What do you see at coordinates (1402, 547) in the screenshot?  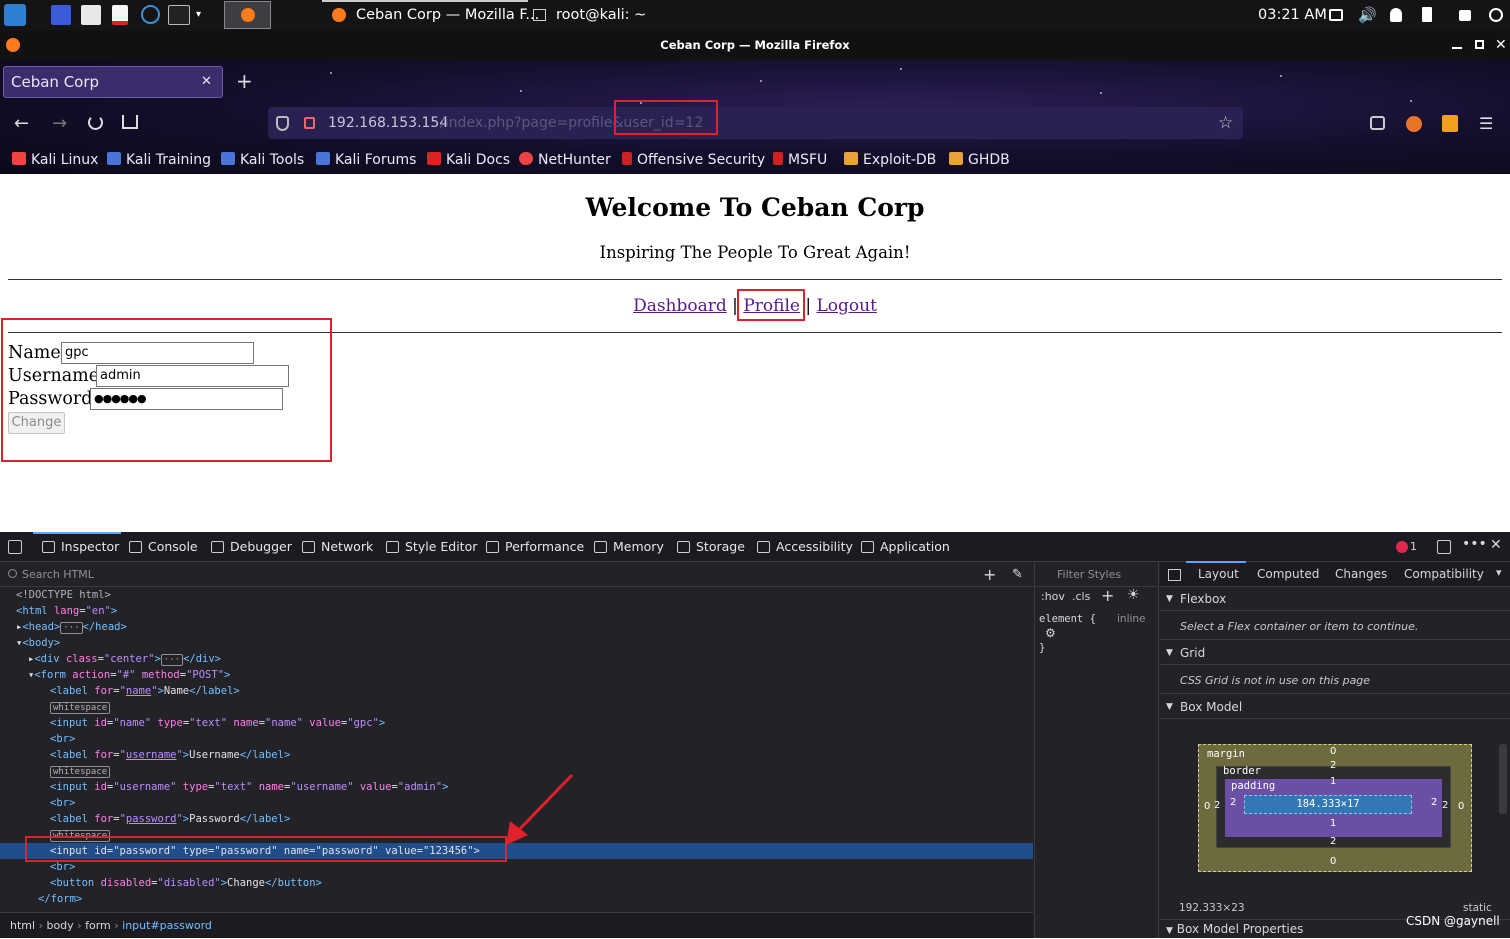 I see `error-icon` at bounding box center [1402, 547].